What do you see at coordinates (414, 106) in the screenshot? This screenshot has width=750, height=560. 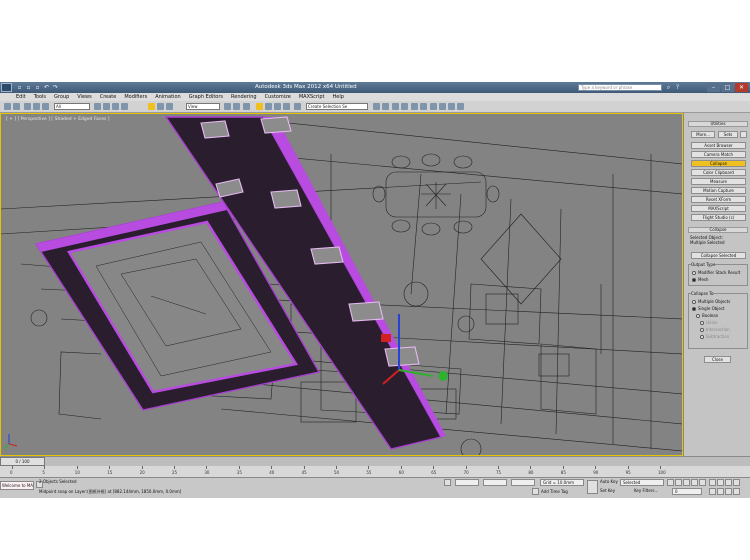 I see `curve-editor-button` at bounding box center [414, 106].